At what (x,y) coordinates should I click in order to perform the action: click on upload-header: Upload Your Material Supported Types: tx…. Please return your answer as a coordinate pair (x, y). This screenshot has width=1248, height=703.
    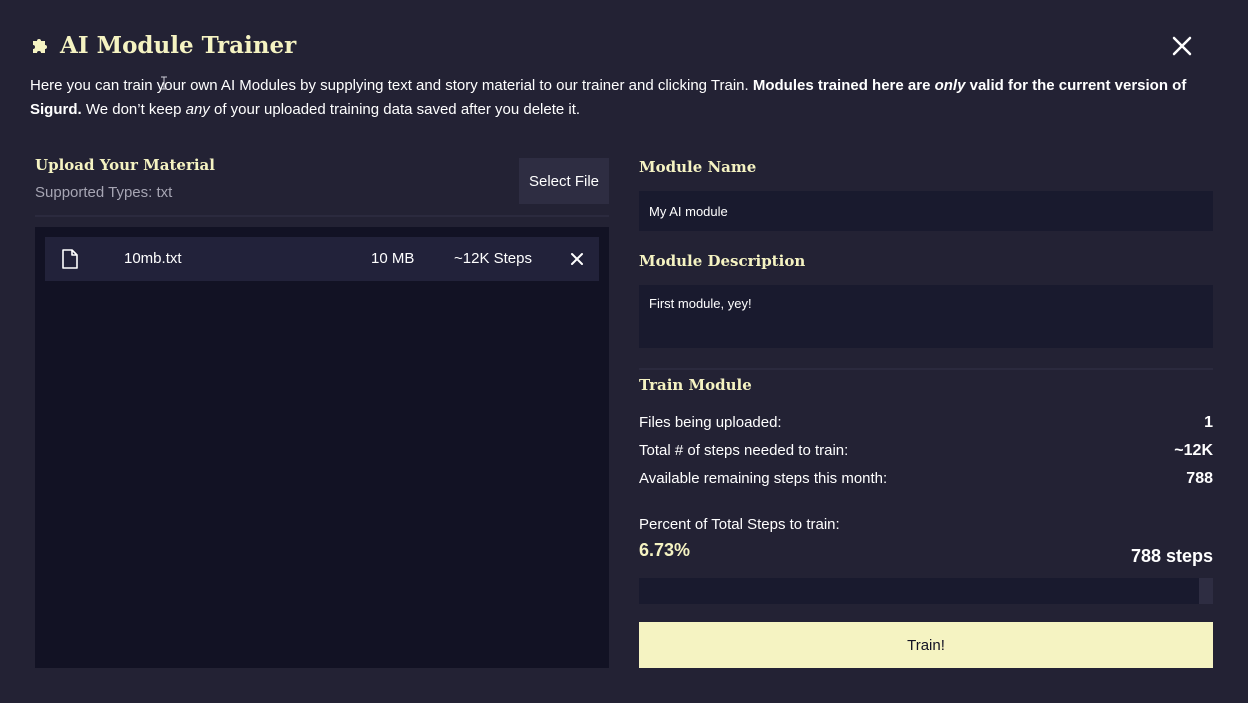
    Looking at the image, I should click on (322, 186).